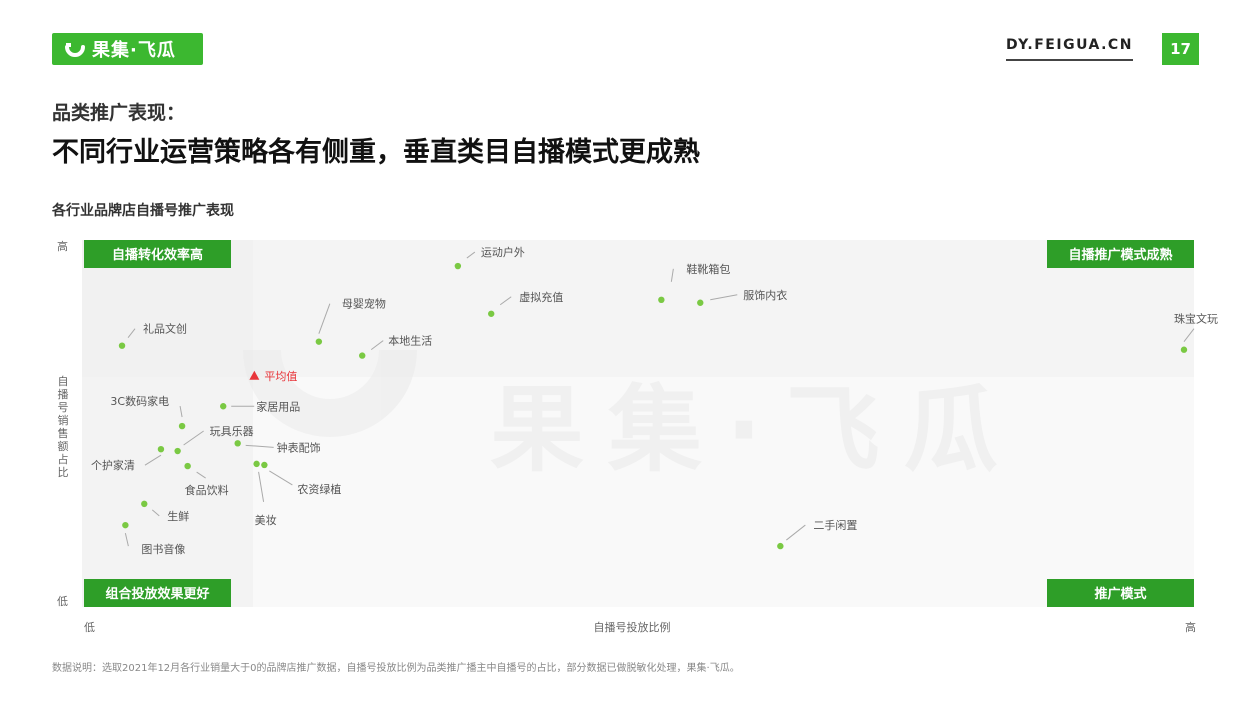 The width and height of the screenshot is (1250, 703). What do you see at coordinates (62, 601) in the screenshot?
I see `y-axis-low-label: 低` at bounding box center [62, 601].